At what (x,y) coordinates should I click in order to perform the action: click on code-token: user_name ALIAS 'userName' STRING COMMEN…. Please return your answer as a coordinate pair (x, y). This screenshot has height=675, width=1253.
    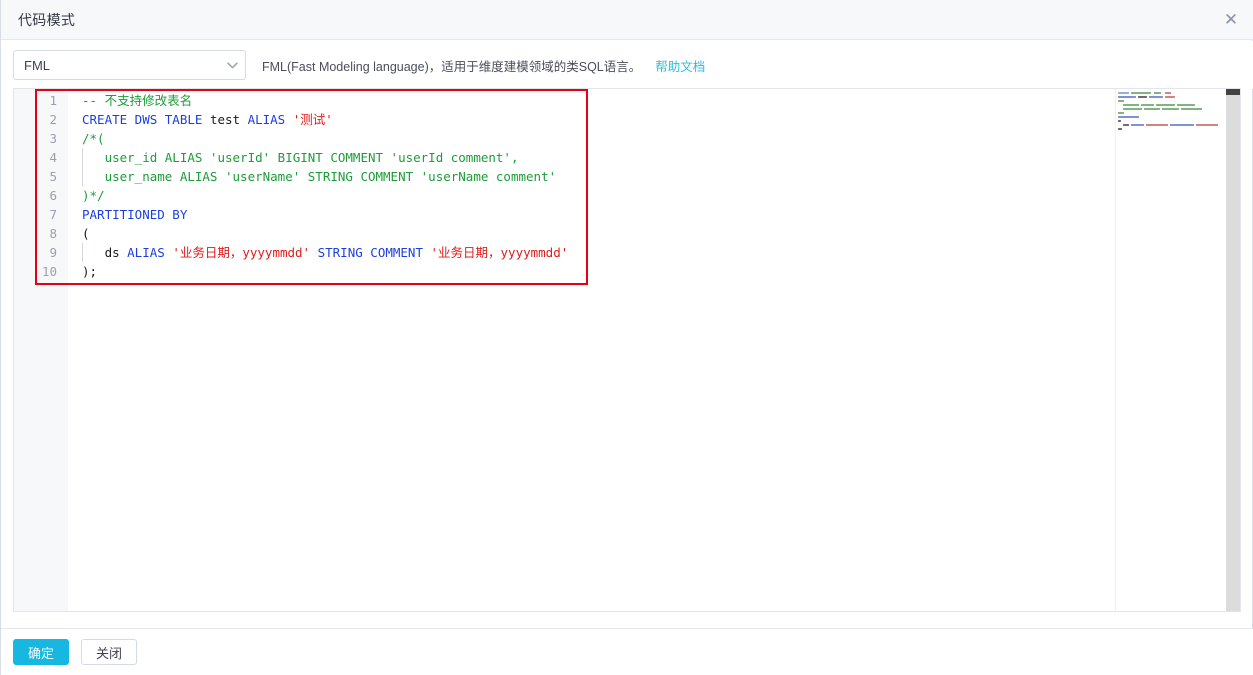
    Looking at the image, I should click on (319, 176).